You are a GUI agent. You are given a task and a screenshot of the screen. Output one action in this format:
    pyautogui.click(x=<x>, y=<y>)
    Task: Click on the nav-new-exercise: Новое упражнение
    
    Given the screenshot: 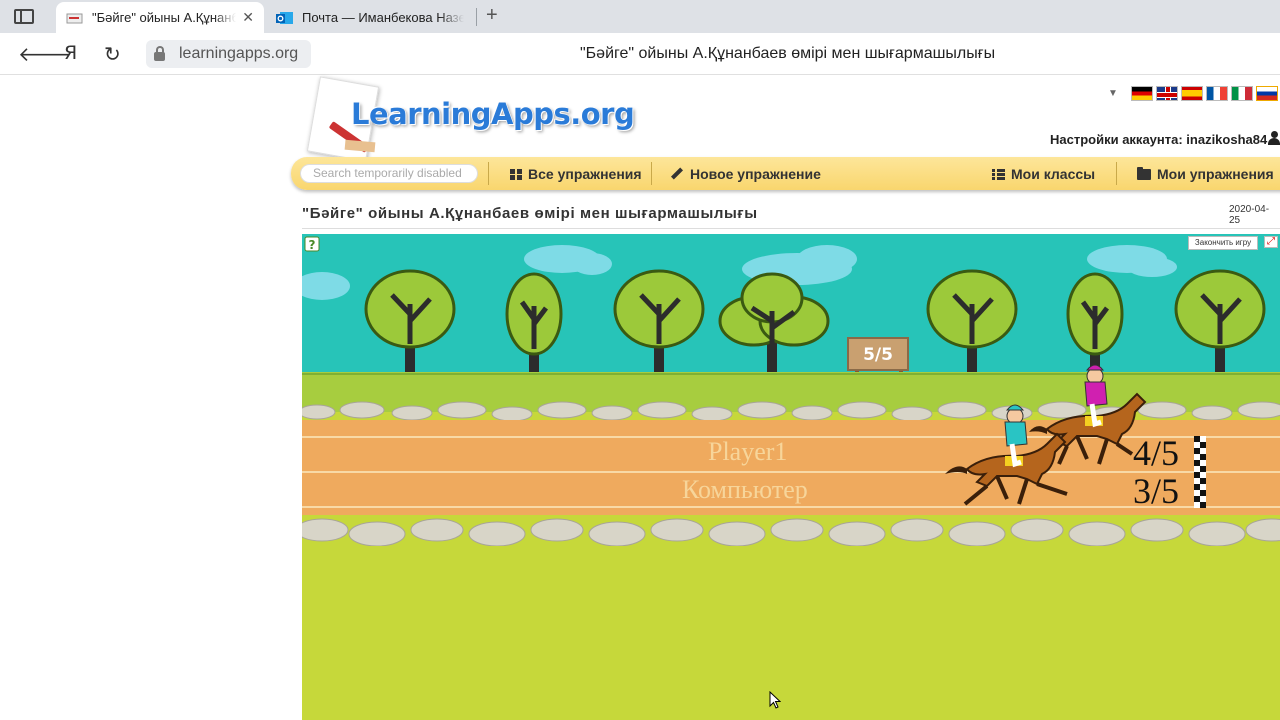 What is the action you would take?
    pyautogui.click(x=746, y=174)
    